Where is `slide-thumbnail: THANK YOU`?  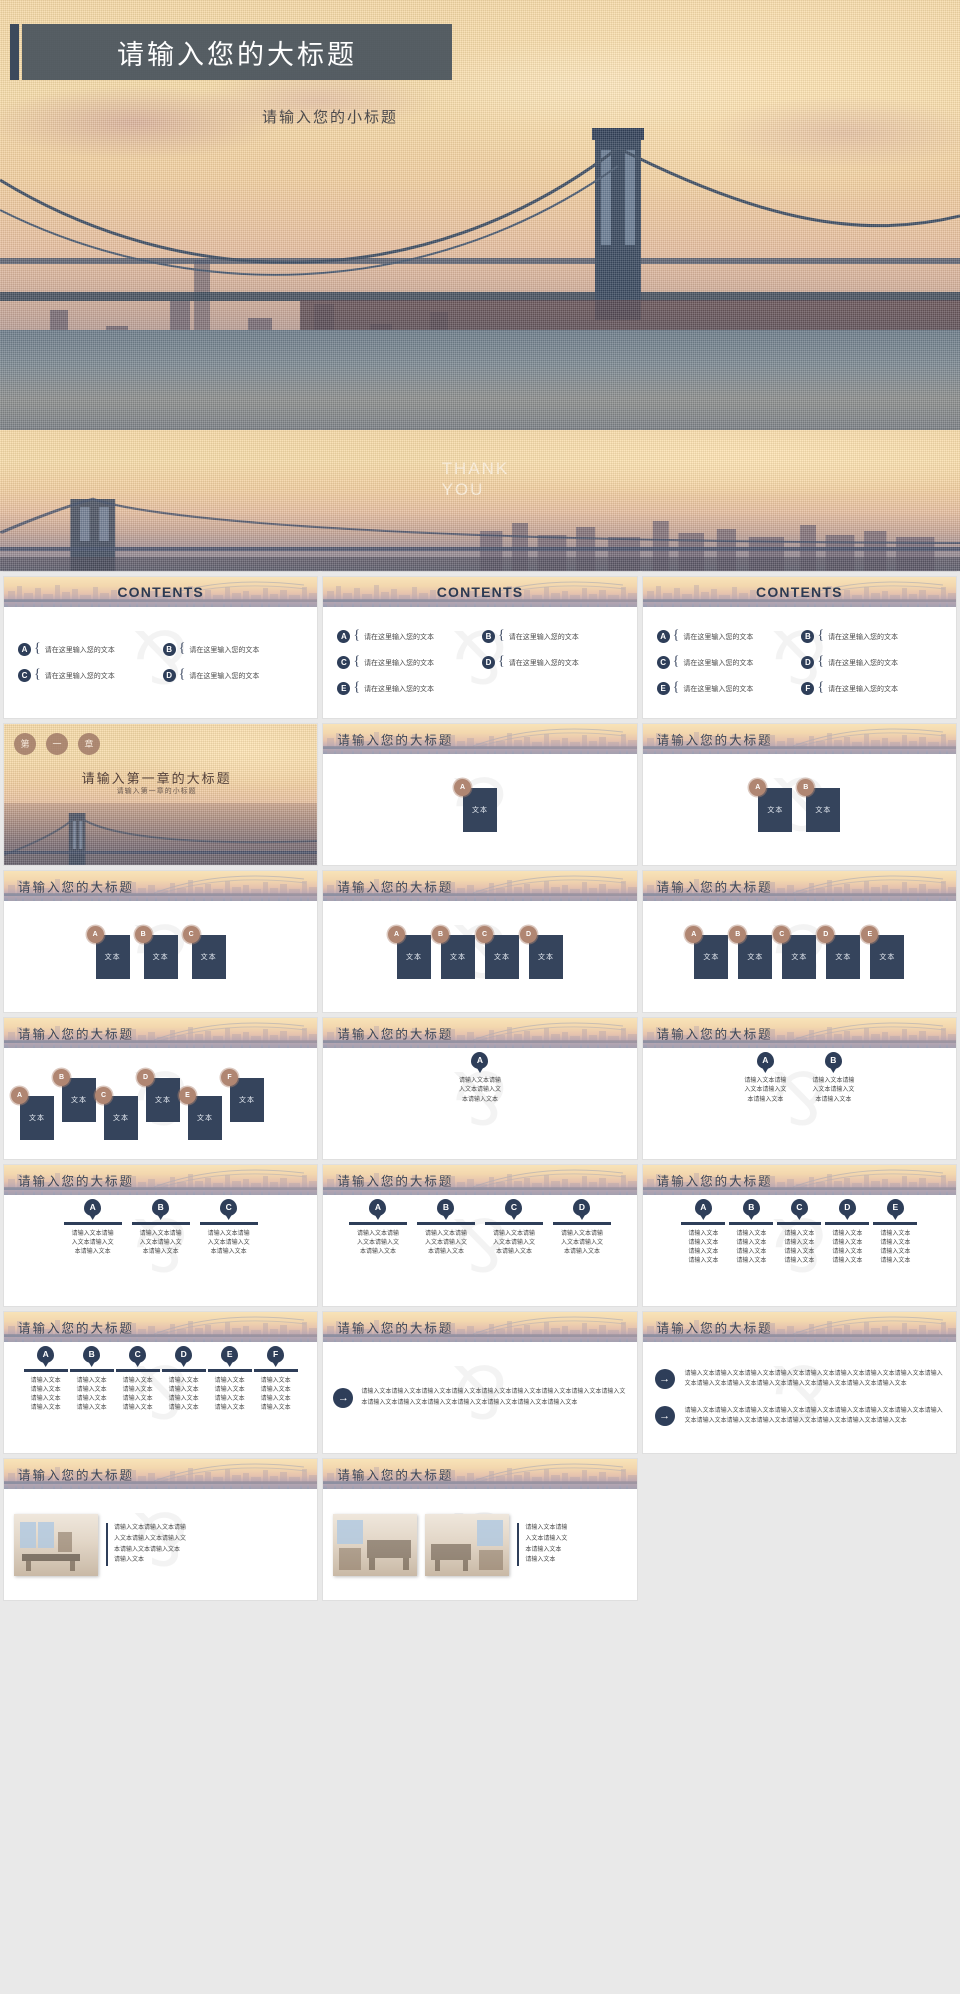
slide-thumbnail: THANK YOU is located at coordinates (480, 500).